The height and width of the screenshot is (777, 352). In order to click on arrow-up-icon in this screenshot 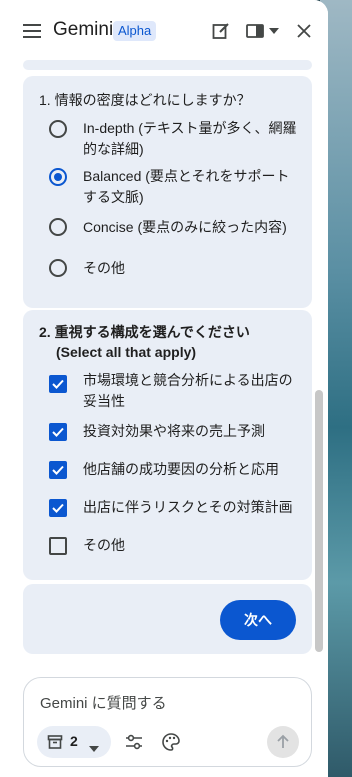, I will do `click(283, 741)`.